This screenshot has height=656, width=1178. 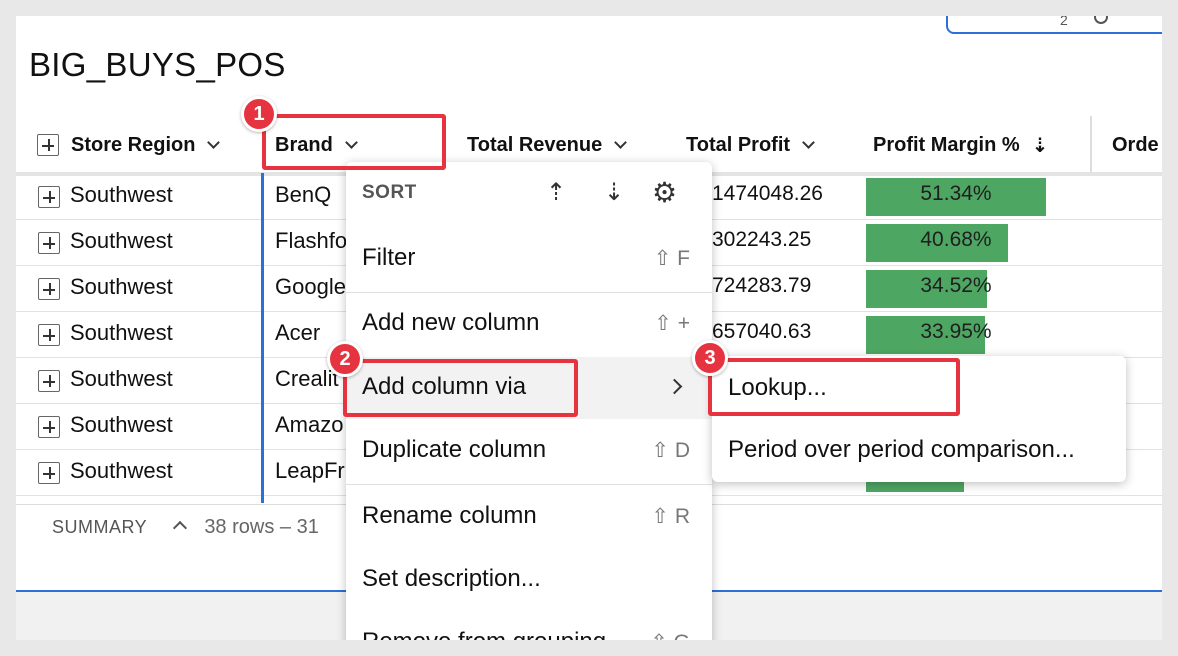 I want to click on gear-icon: ⚙, so click(x=664, y=192).